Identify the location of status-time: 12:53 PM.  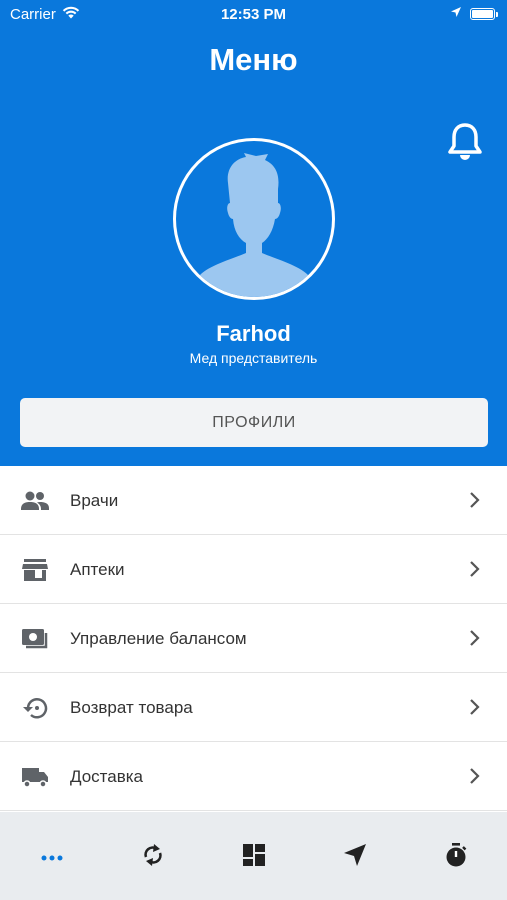
(253, 14).